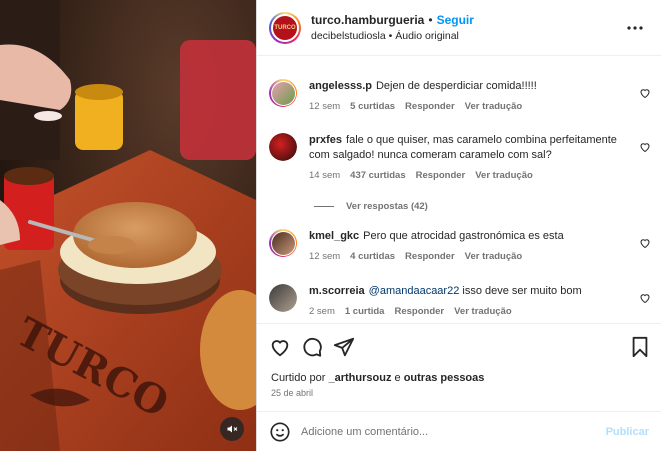 The width and height of the screenshot is (661, 451). Describe the element at coordinates (365, 311) in the screenshot. I see `comment-likes: 1 curtida` at that location.